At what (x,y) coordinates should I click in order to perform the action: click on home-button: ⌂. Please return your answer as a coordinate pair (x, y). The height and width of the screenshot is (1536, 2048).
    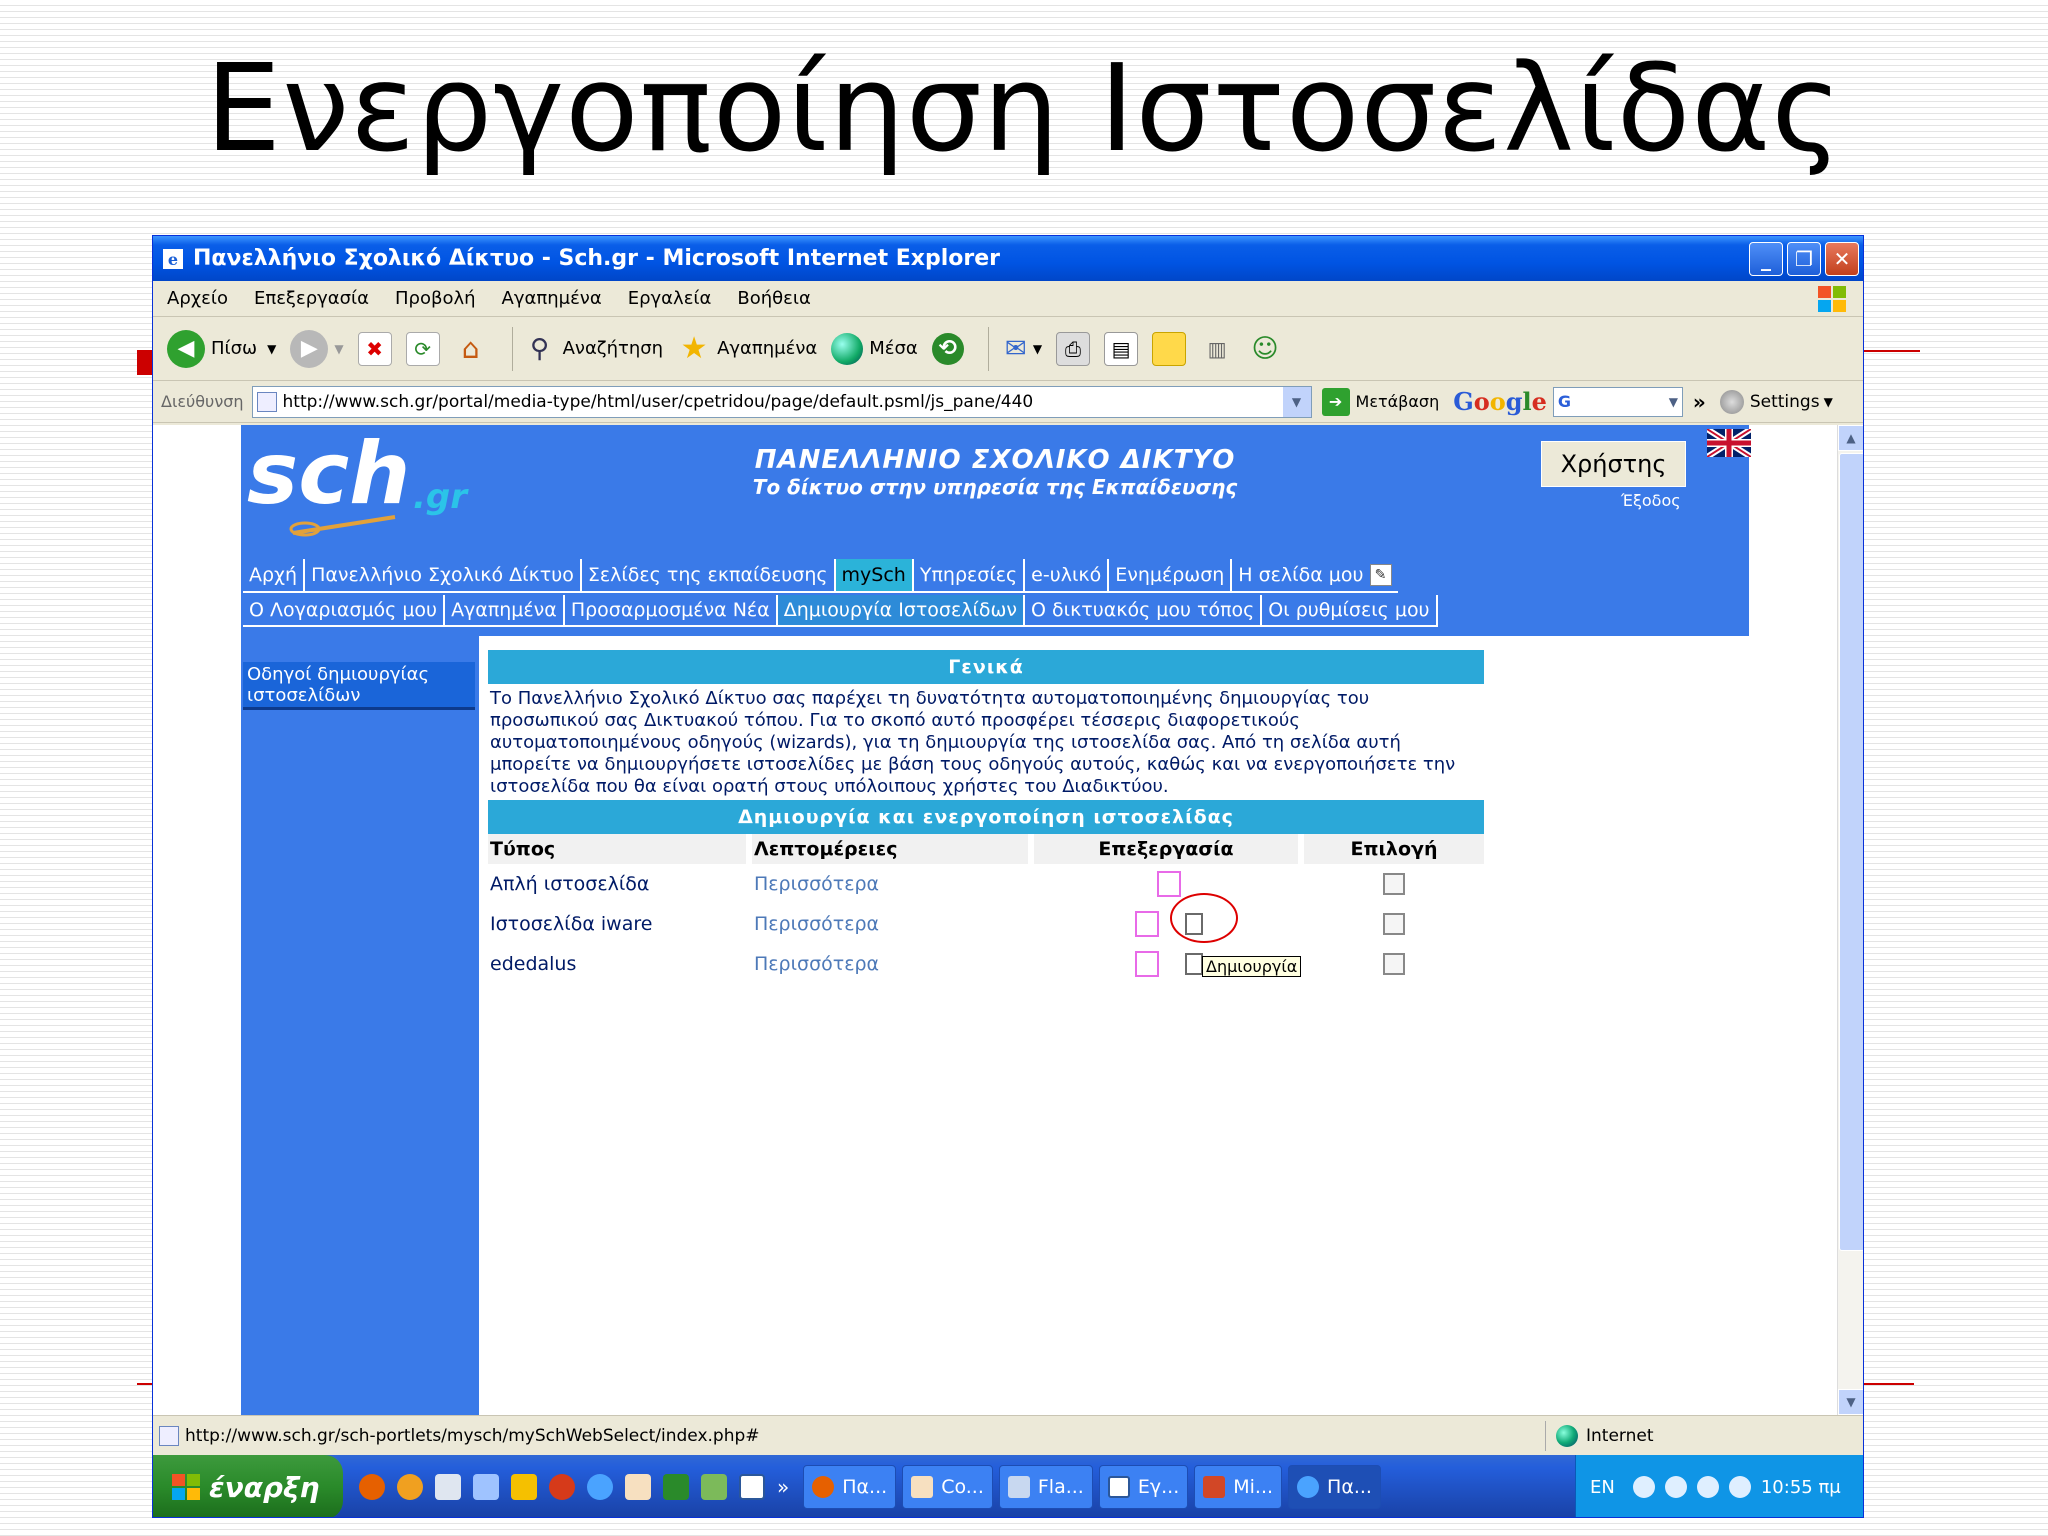
    Looking at the image, I should click on (471, 349).